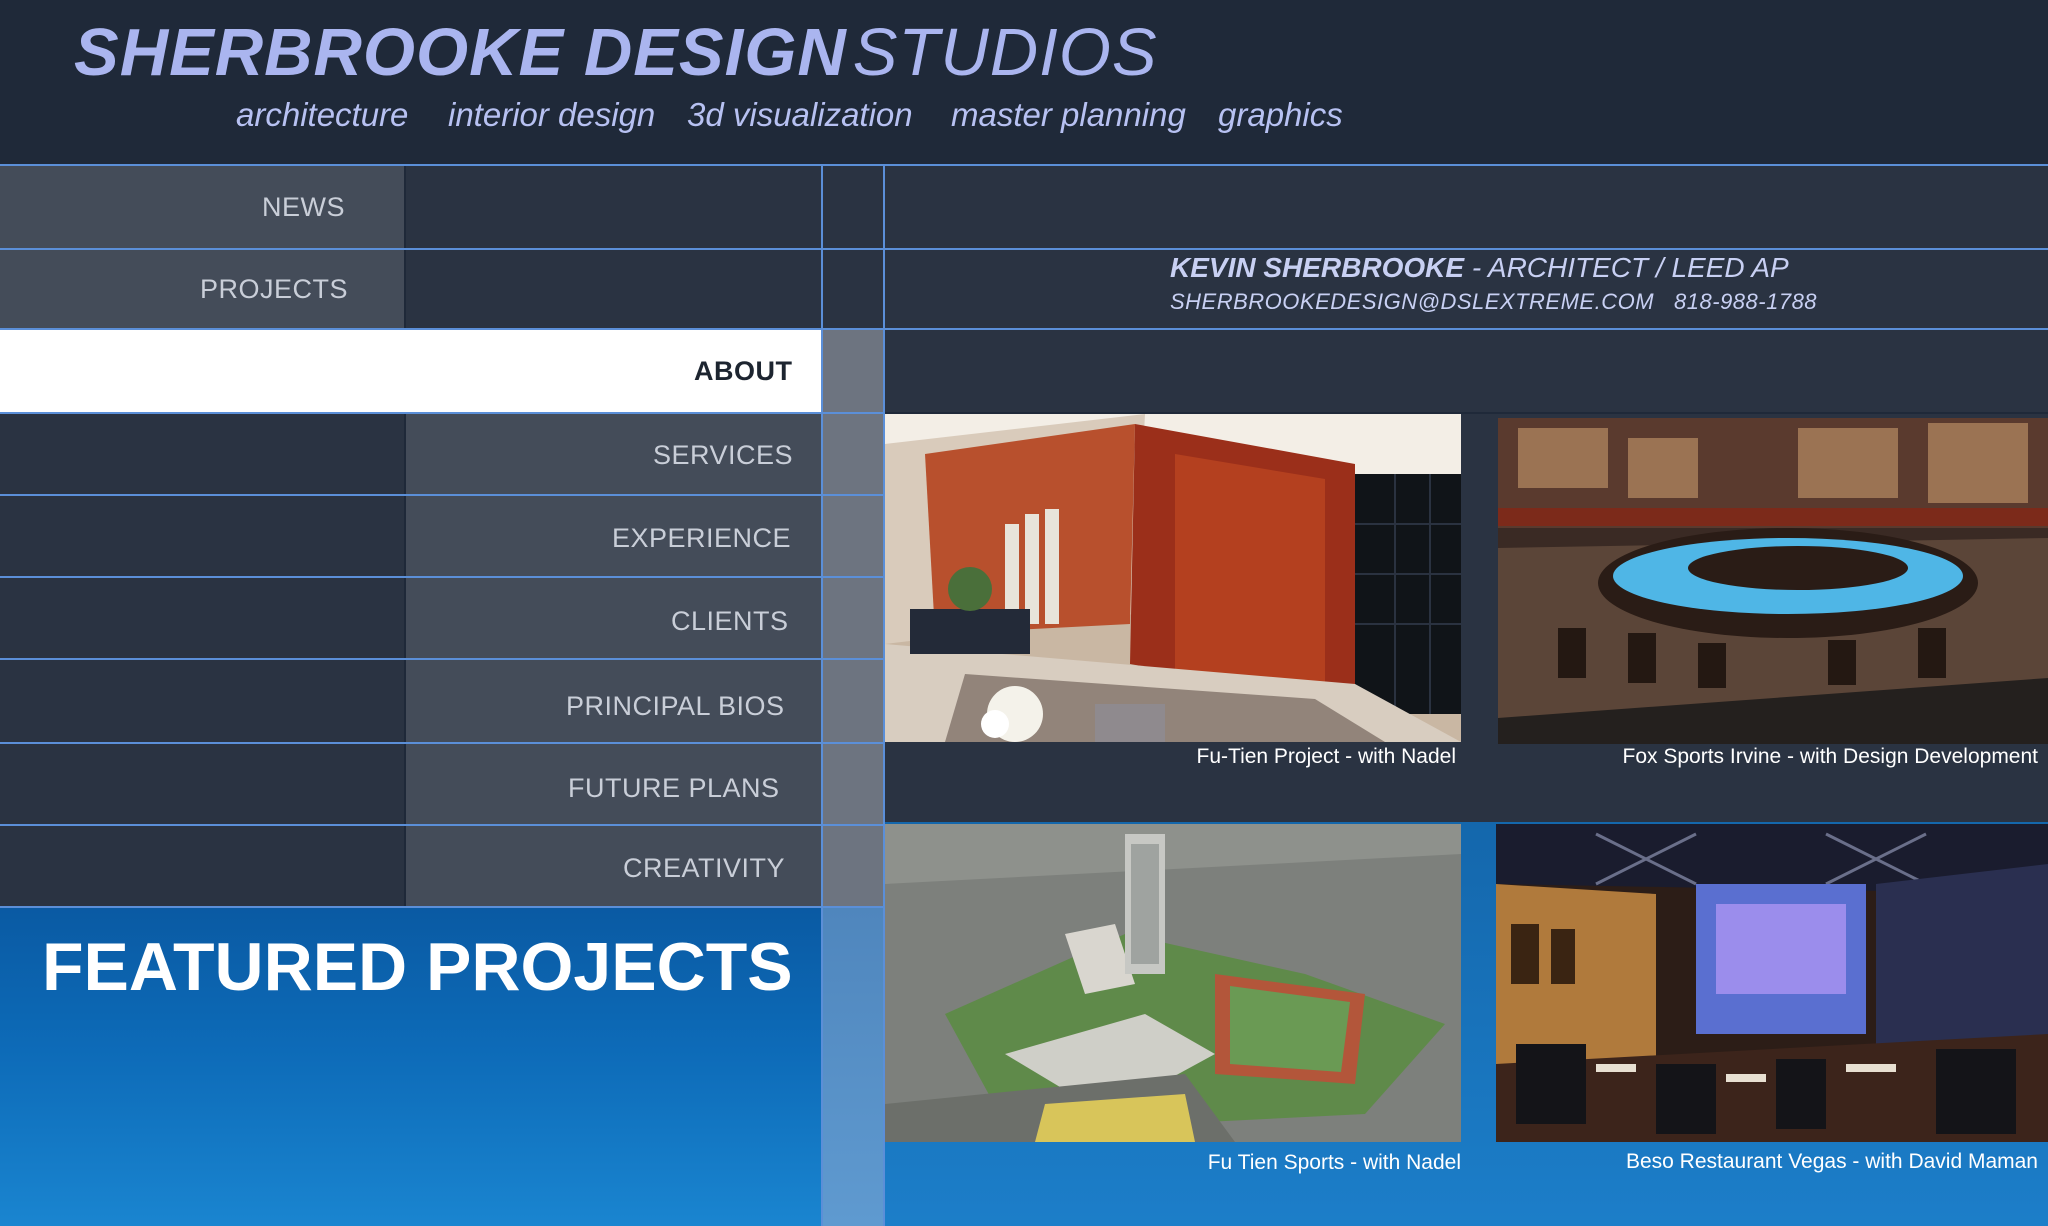 This screenshot has height=1226, width=2048. I want to click on brand-light: STUDIOS, so click(1005, 52).